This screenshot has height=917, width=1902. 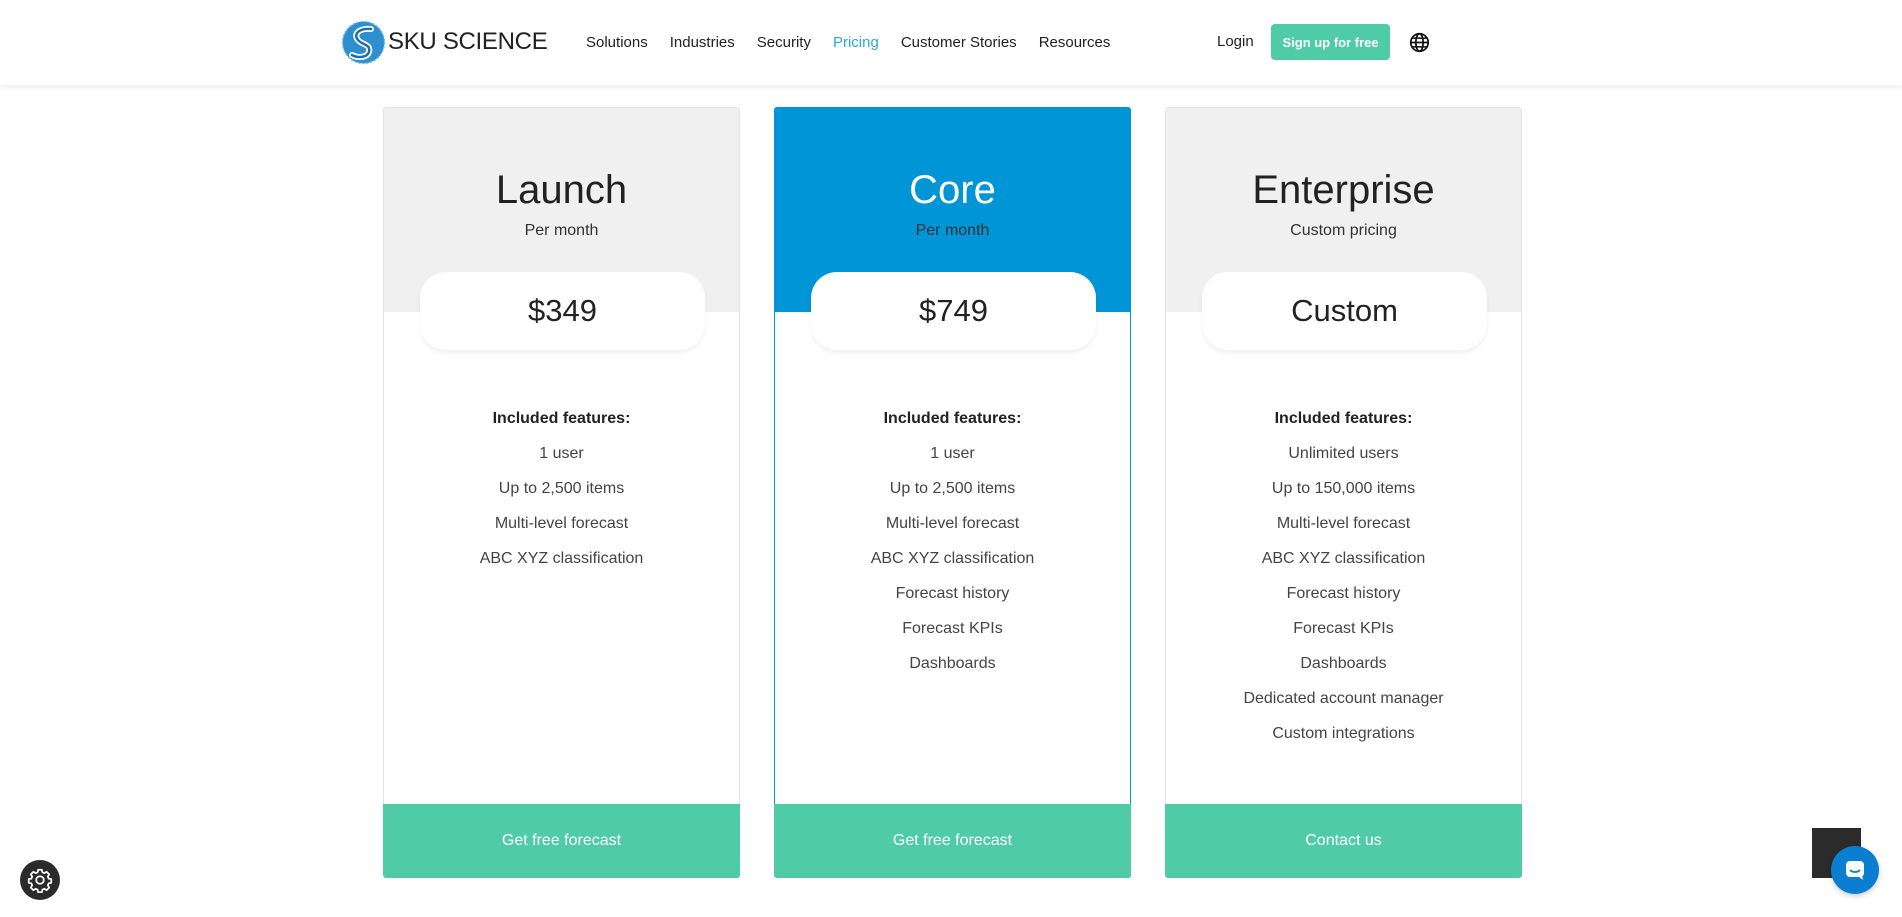 I want to click on nav-industries: Industries, so click(x=702, y=42).